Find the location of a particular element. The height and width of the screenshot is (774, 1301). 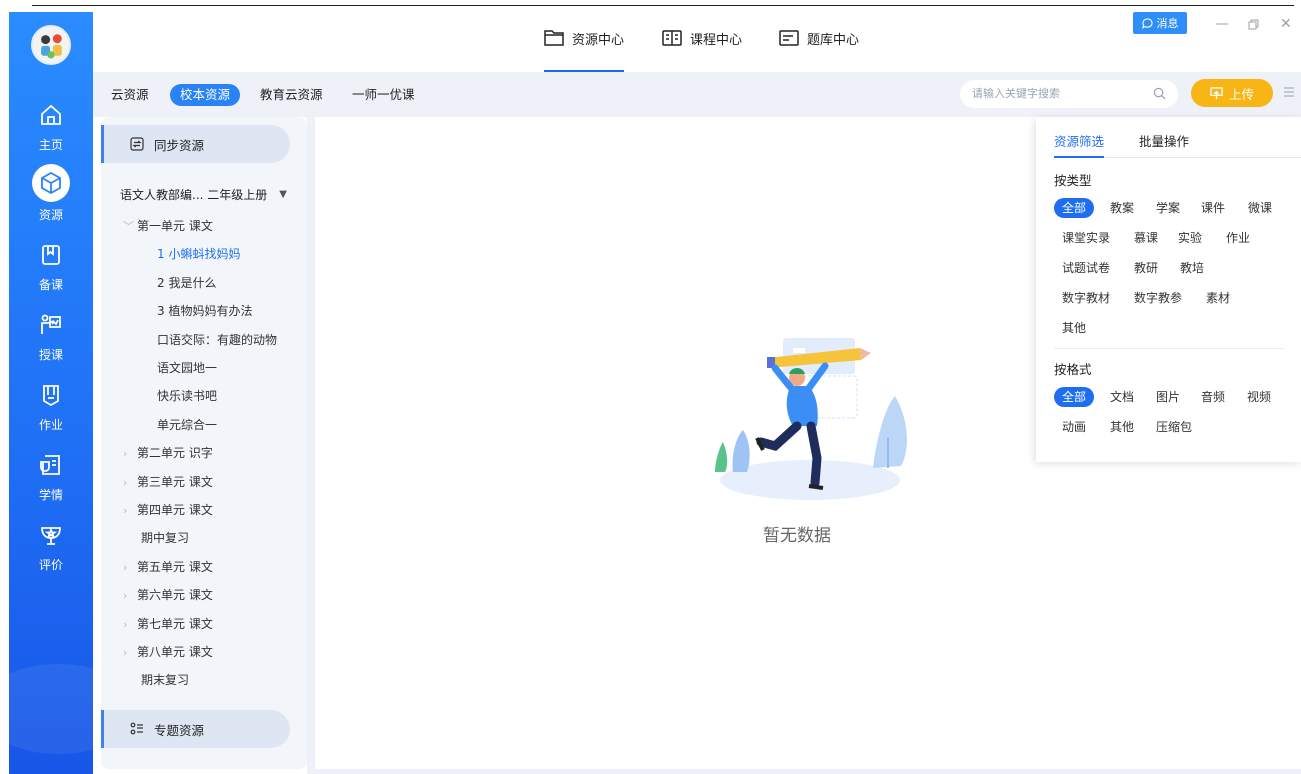

tree-item-label: 第二单元 识字 is located at coordinates (175, 453).